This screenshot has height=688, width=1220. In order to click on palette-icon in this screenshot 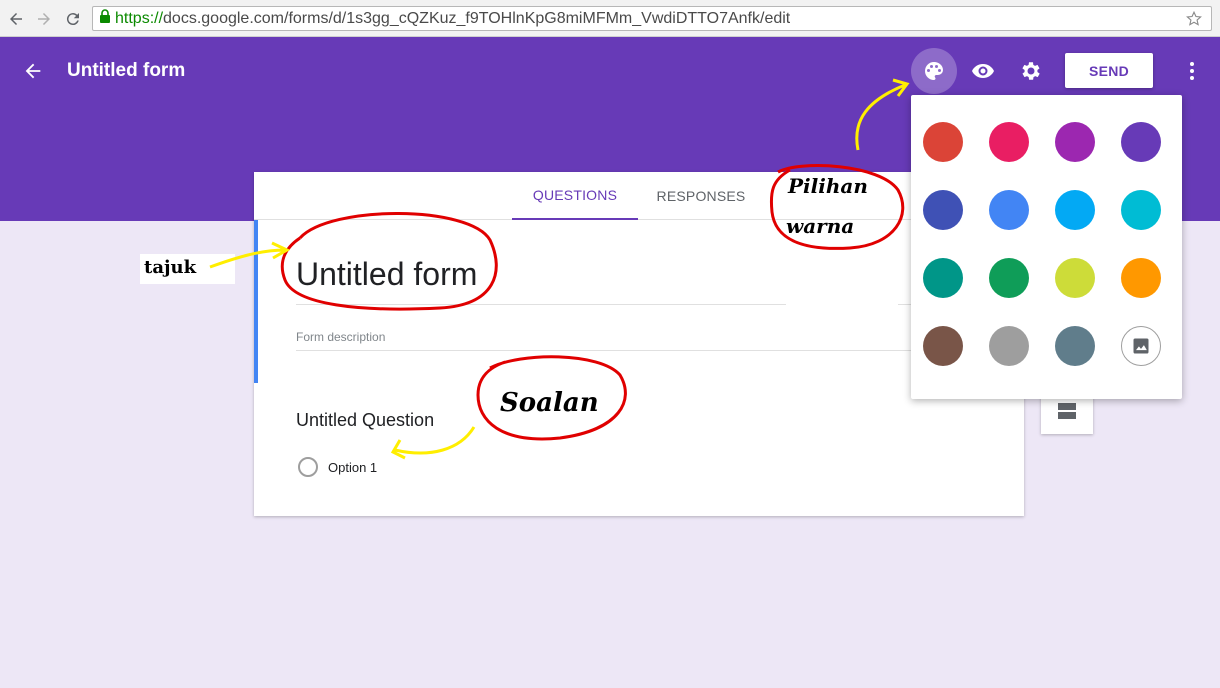, I will do `click(934, 71)`.